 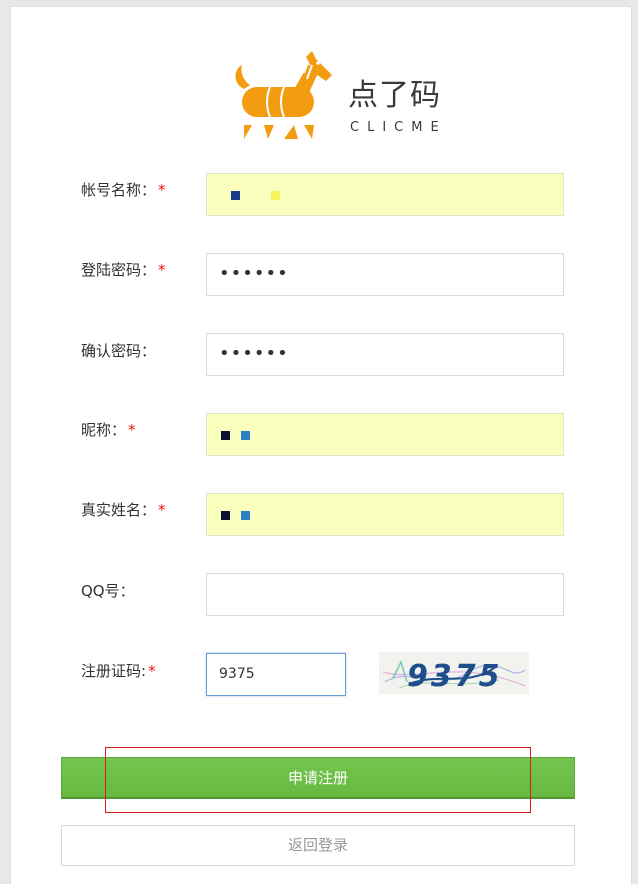 I want to click on captcha-image: 9375, so click(x=454, y=673).